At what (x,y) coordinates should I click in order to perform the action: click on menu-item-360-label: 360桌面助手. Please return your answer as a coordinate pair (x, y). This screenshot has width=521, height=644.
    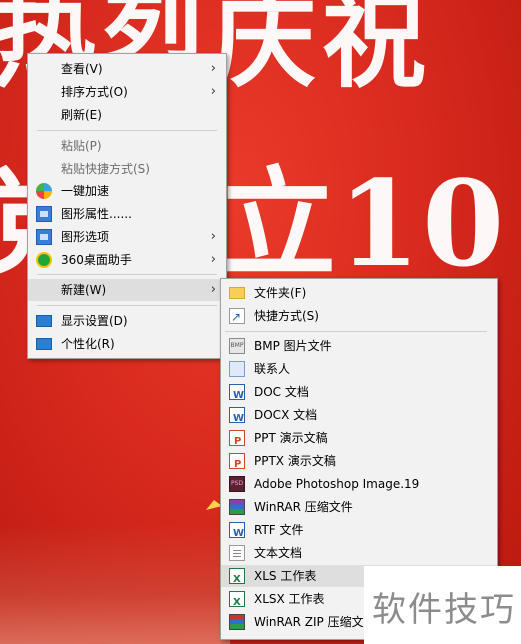
    Looking at the image, I should click on (96, 260).